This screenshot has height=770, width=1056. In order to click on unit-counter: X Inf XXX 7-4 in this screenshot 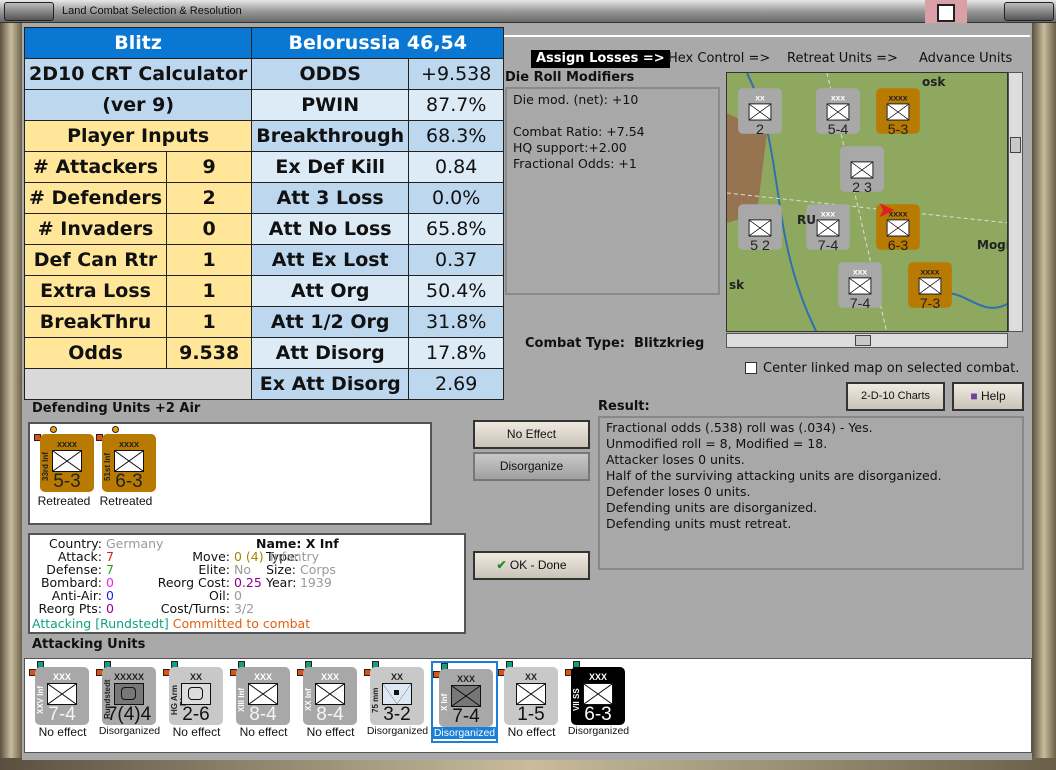, I will do `click(466, 698)`.